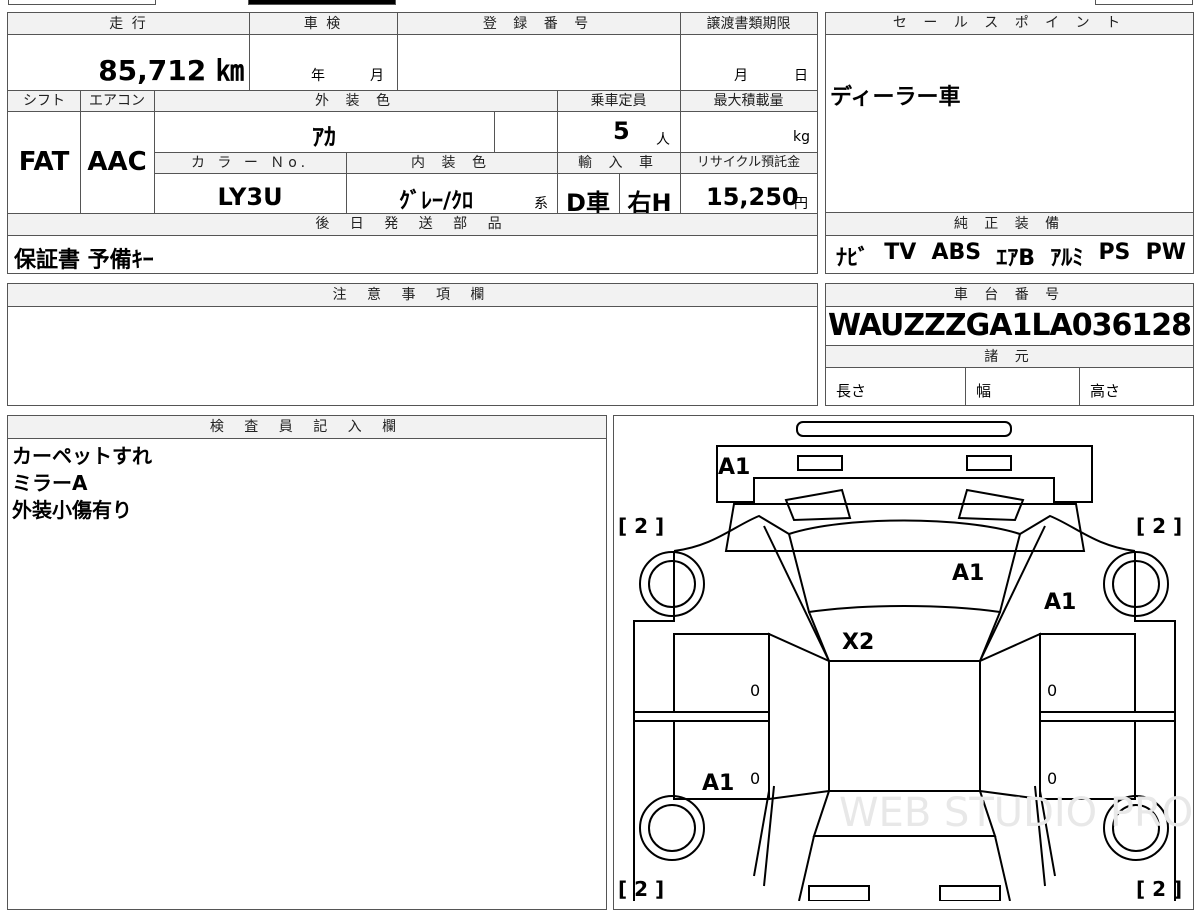 Image resolution: width=1200 pixels, height=910 pixels. I want to click on interior-color-unit: 系, so click(541, 204).